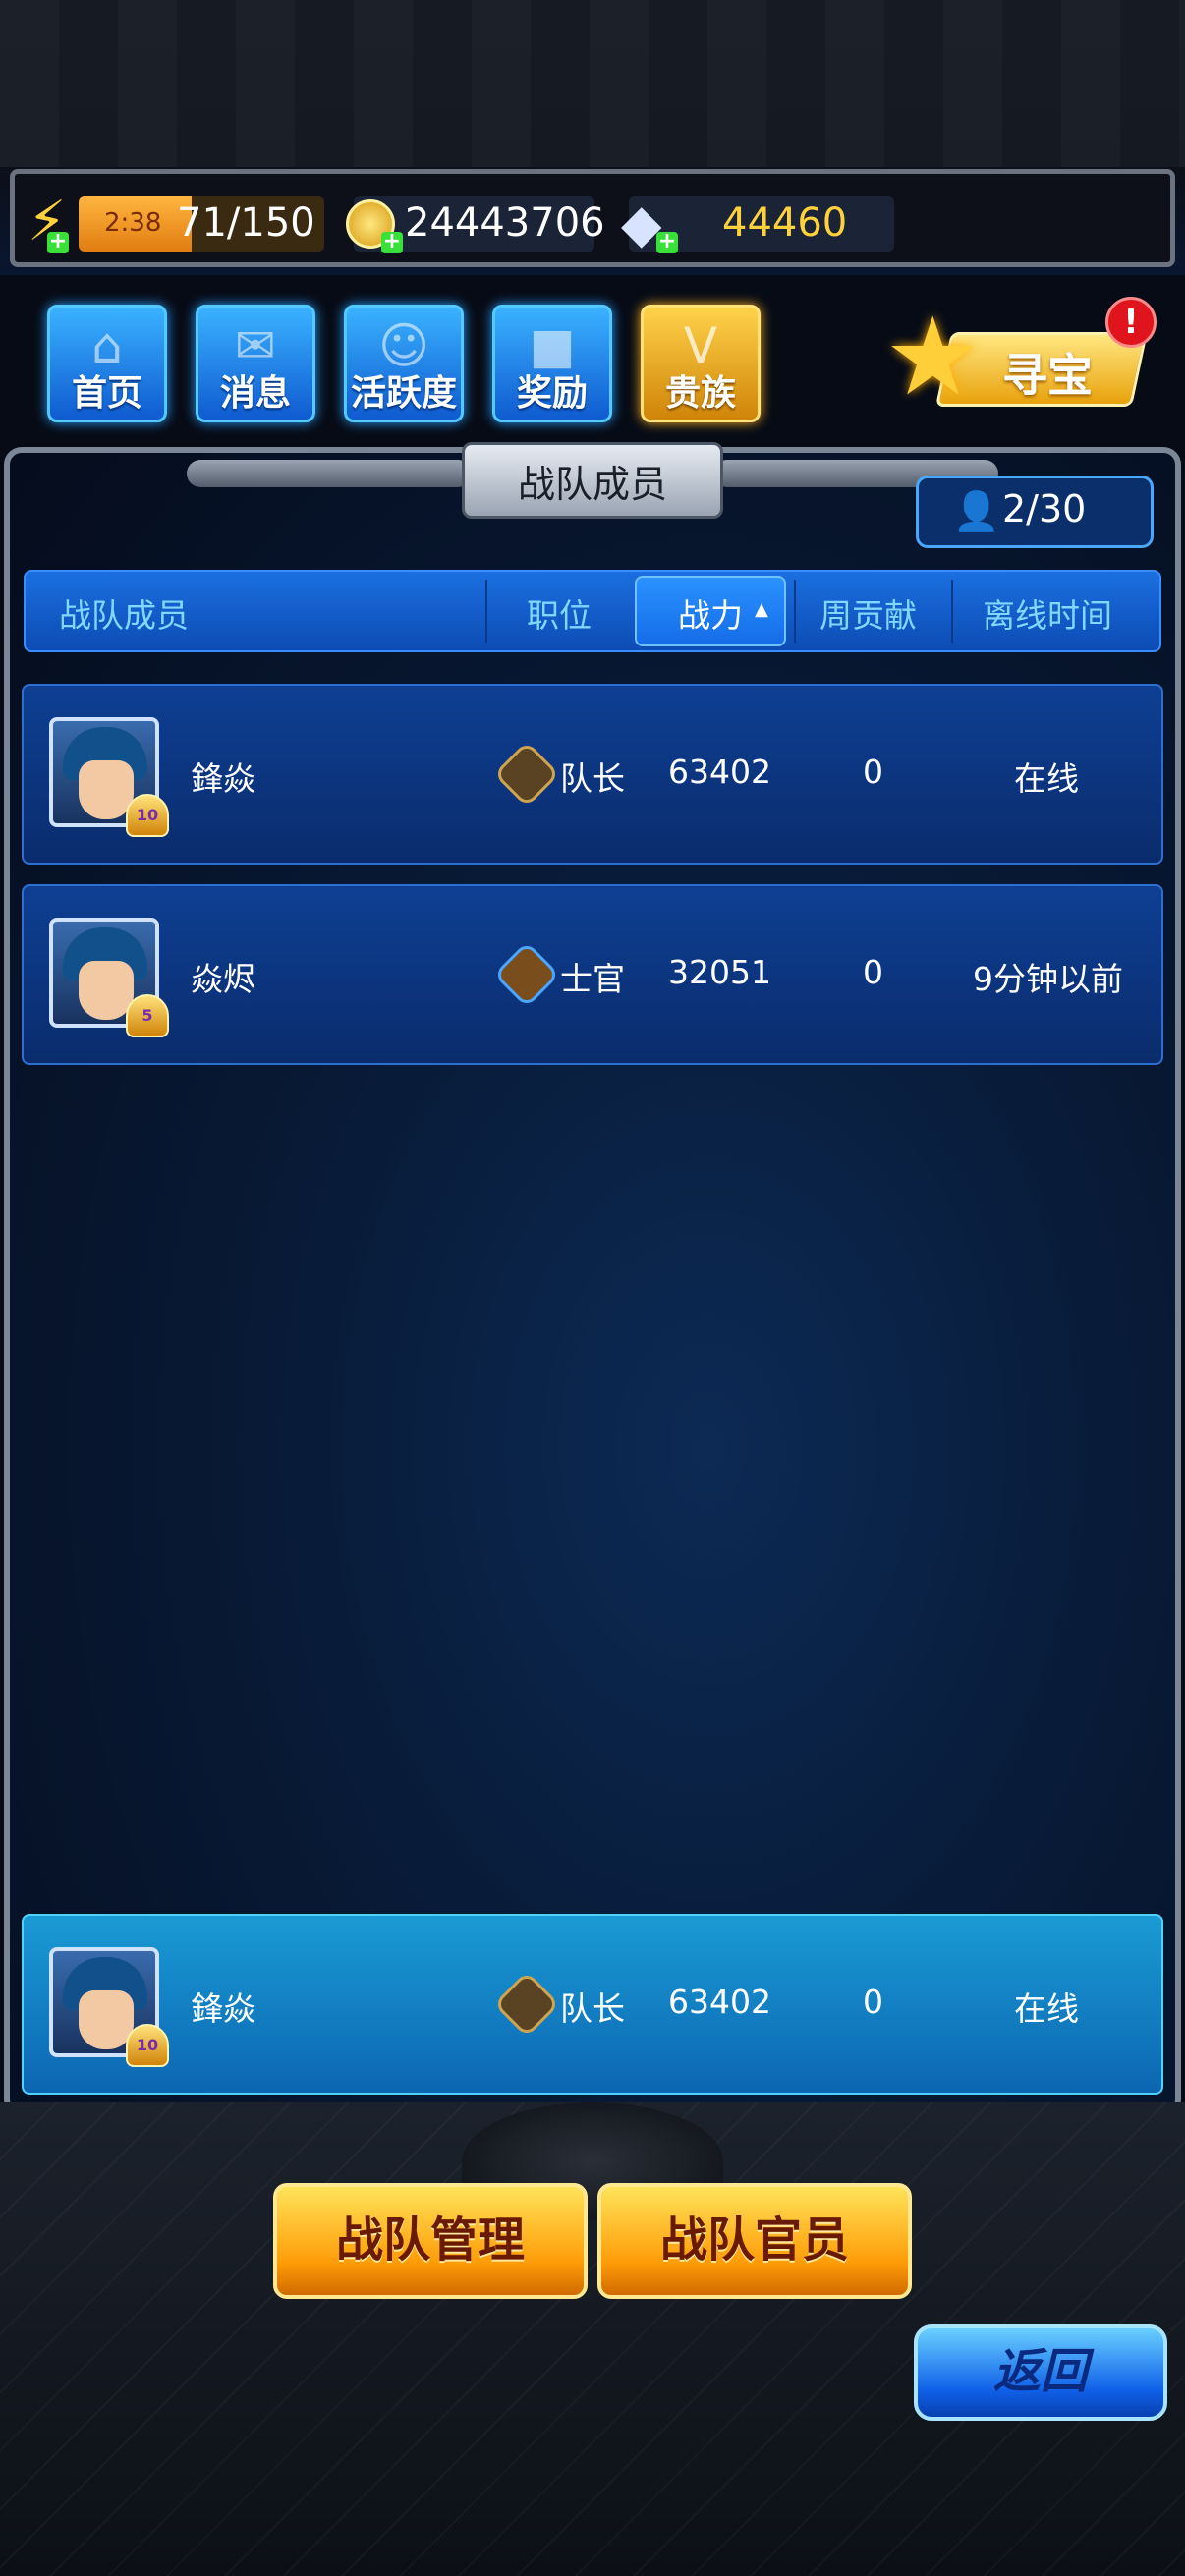  I want to click on header-power: 战力, so click(711, 613).